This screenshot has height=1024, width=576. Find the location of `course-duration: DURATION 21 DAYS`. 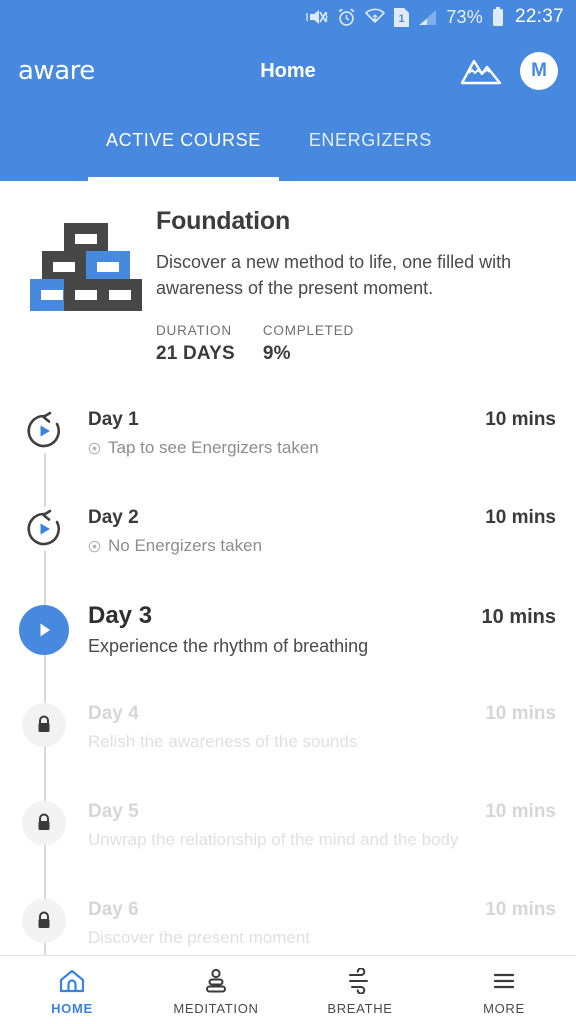

course-duration: DURATION 21 DAYS is located at coordinates (195, 344).